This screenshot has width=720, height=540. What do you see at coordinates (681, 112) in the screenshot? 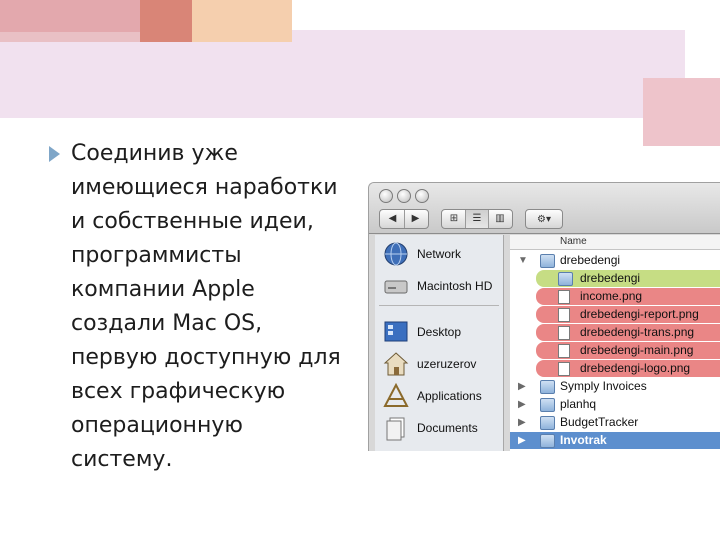
I see `side-block-pink` at bounding box center [681, 112].